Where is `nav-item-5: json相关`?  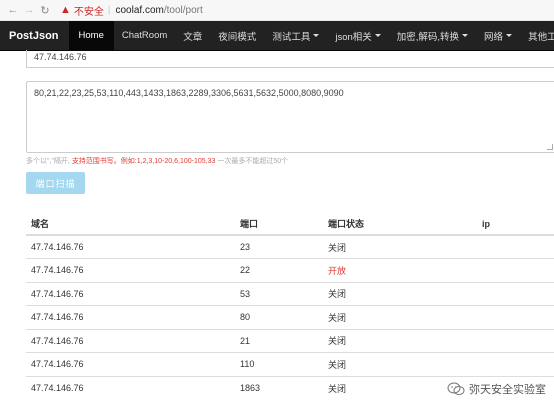 nav-item-5: json相关 is located at coordinates (357, 35).